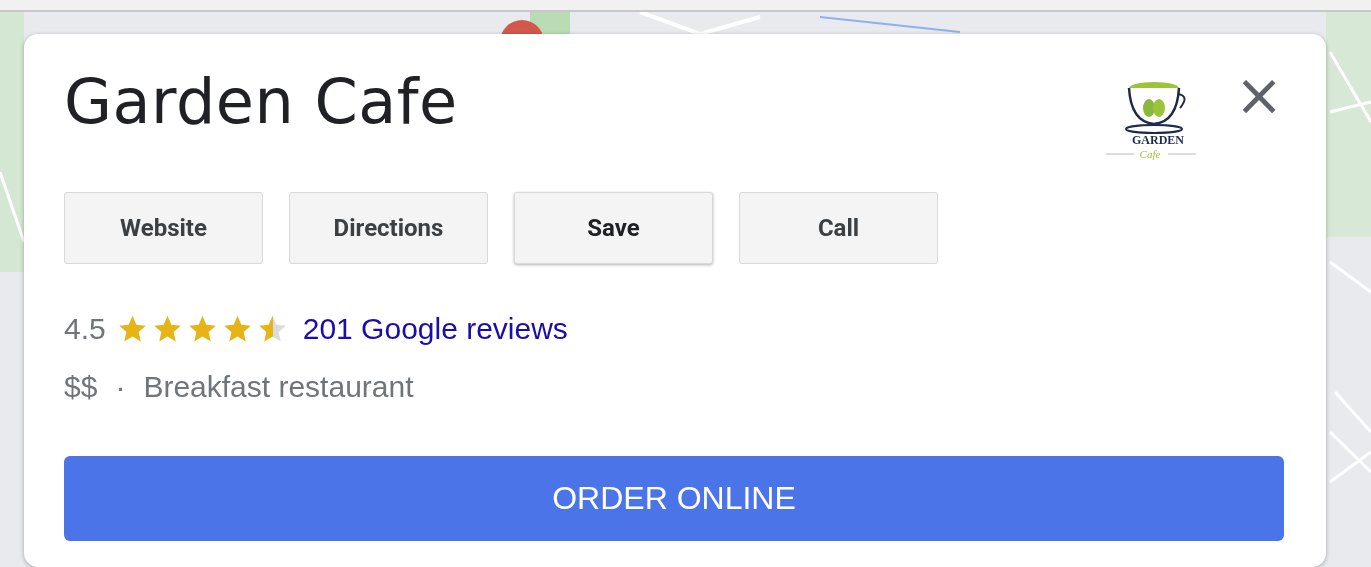 The height and width of the screenshot is (567, 1371). What do you see at coordinates (278, 387) in the screenshot?
I see `category-text: Breakfast restaurant` at bounding box center [278, 387].